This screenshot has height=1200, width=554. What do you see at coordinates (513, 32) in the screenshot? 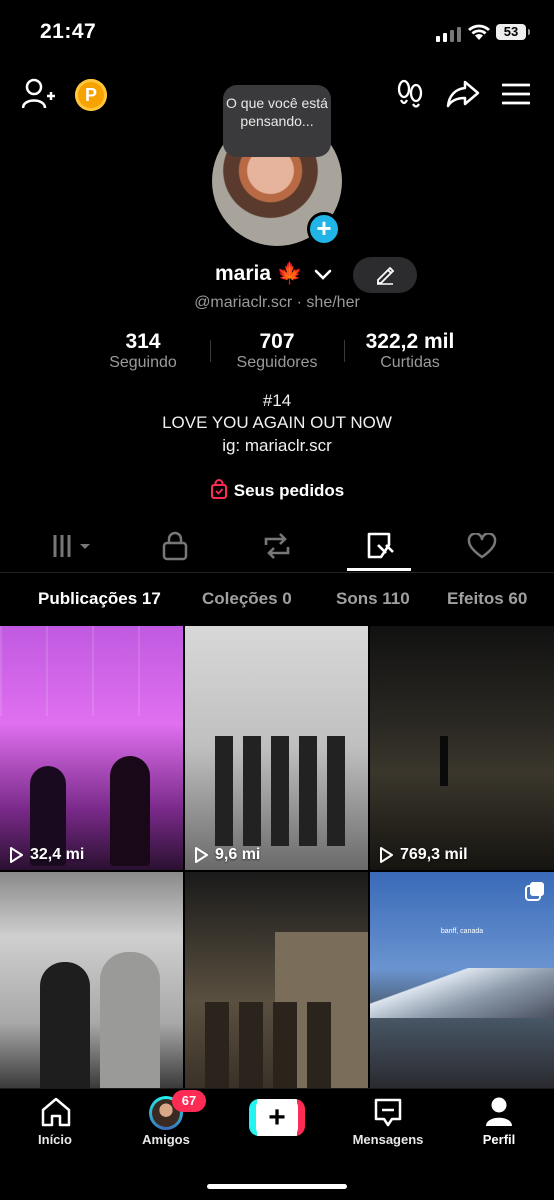
I see `battery-indicator: 53` at bounding box center [513, 32].